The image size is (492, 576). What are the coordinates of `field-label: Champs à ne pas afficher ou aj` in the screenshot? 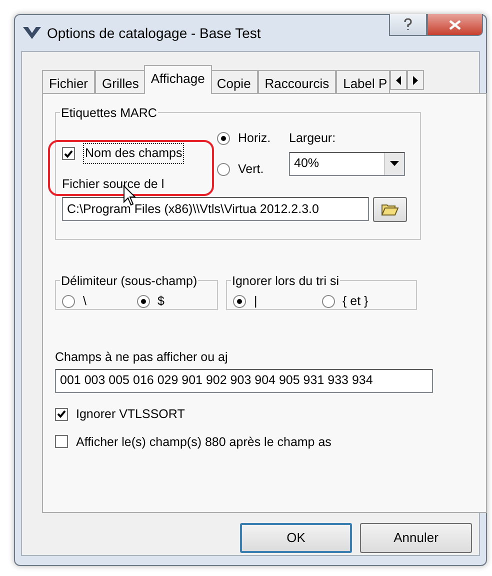 It's located at (142, 357).